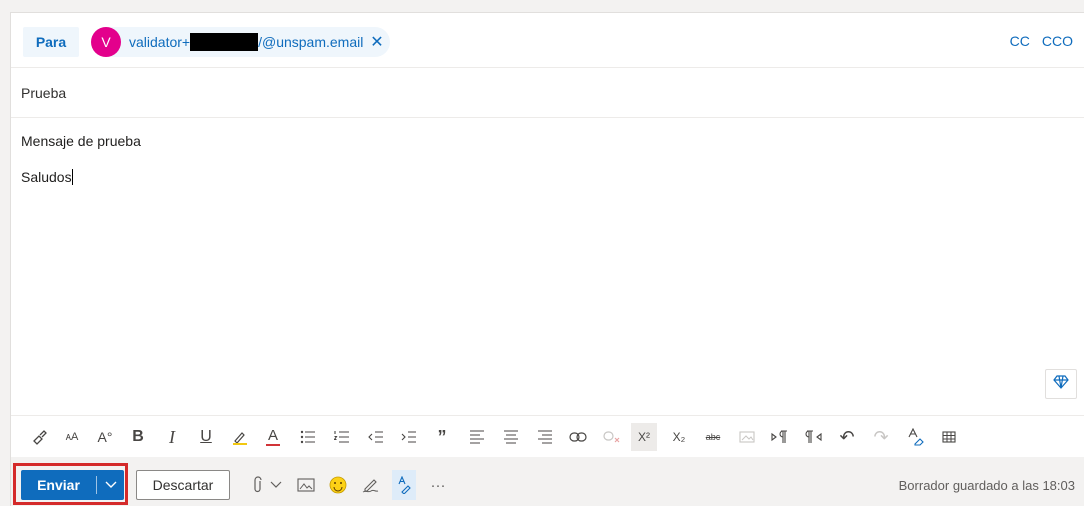  Describe the element at coordinates (1020, 41) in the screenshot. I see `cc-link: CC` at that location.